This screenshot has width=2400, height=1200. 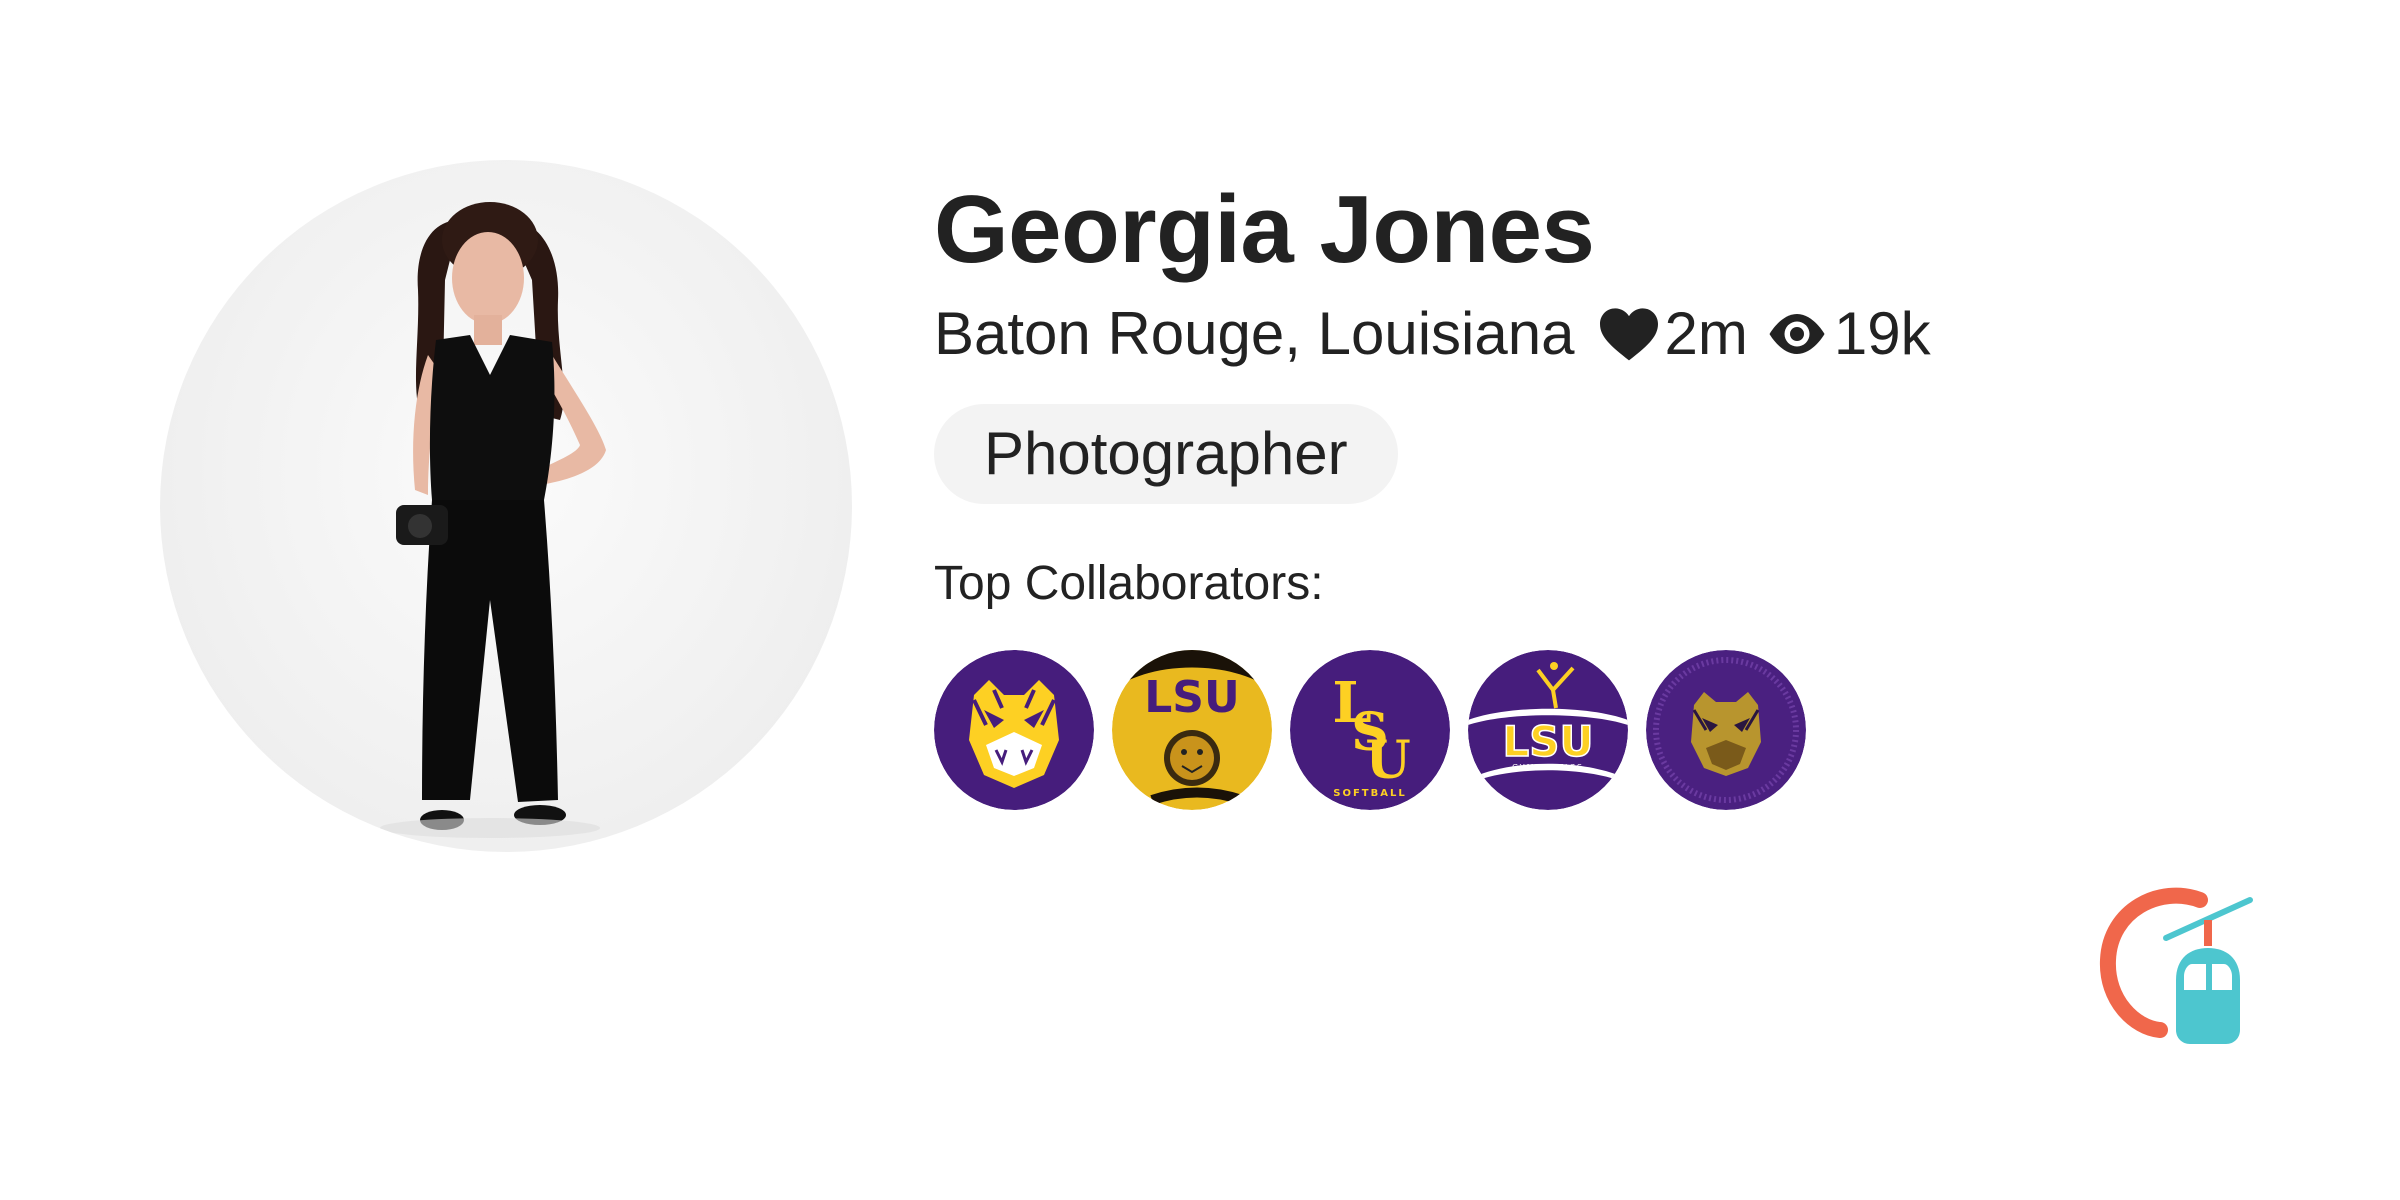 I want to click on collaborator-avatar: LSU GYMNASTICS, so click(x=1548, y=730).